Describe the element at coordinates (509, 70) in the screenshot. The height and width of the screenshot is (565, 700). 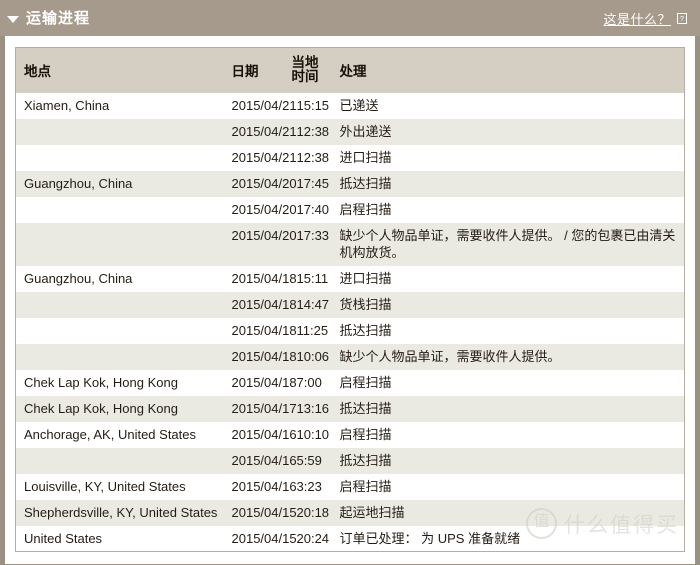
I see `column-header-activity: 处理` at that location.